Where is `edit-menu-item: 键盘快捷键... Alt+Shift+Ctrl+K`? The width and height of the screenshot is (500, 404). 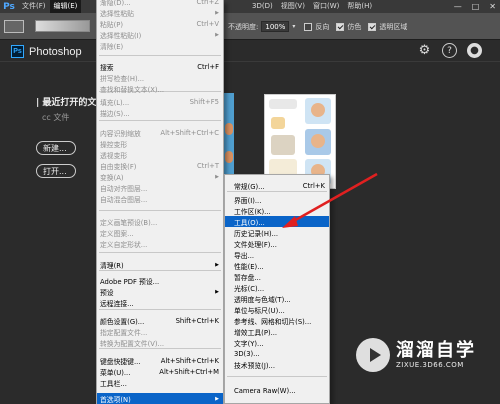
edit-menu-item: 键盘快捷键... Alt+Shift+Ctrl+K is located at coordinates (160, 360).